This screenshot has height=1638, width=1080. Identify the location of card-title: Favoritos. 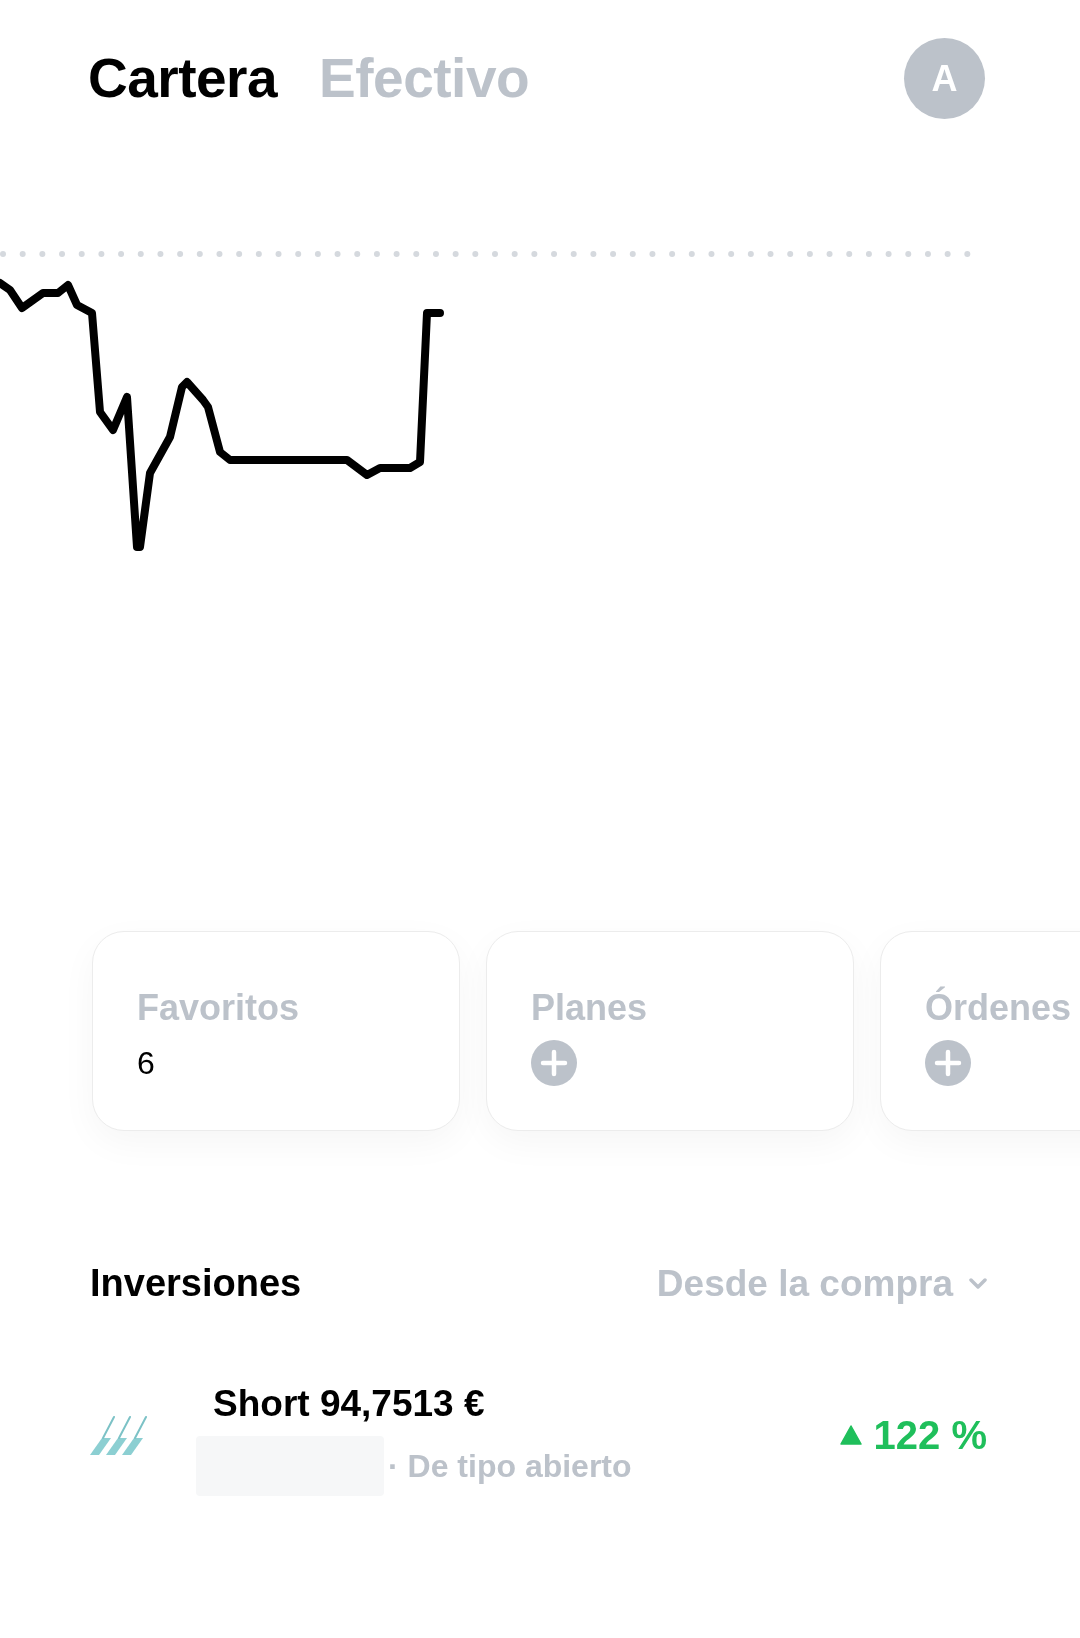
(218, 1008).